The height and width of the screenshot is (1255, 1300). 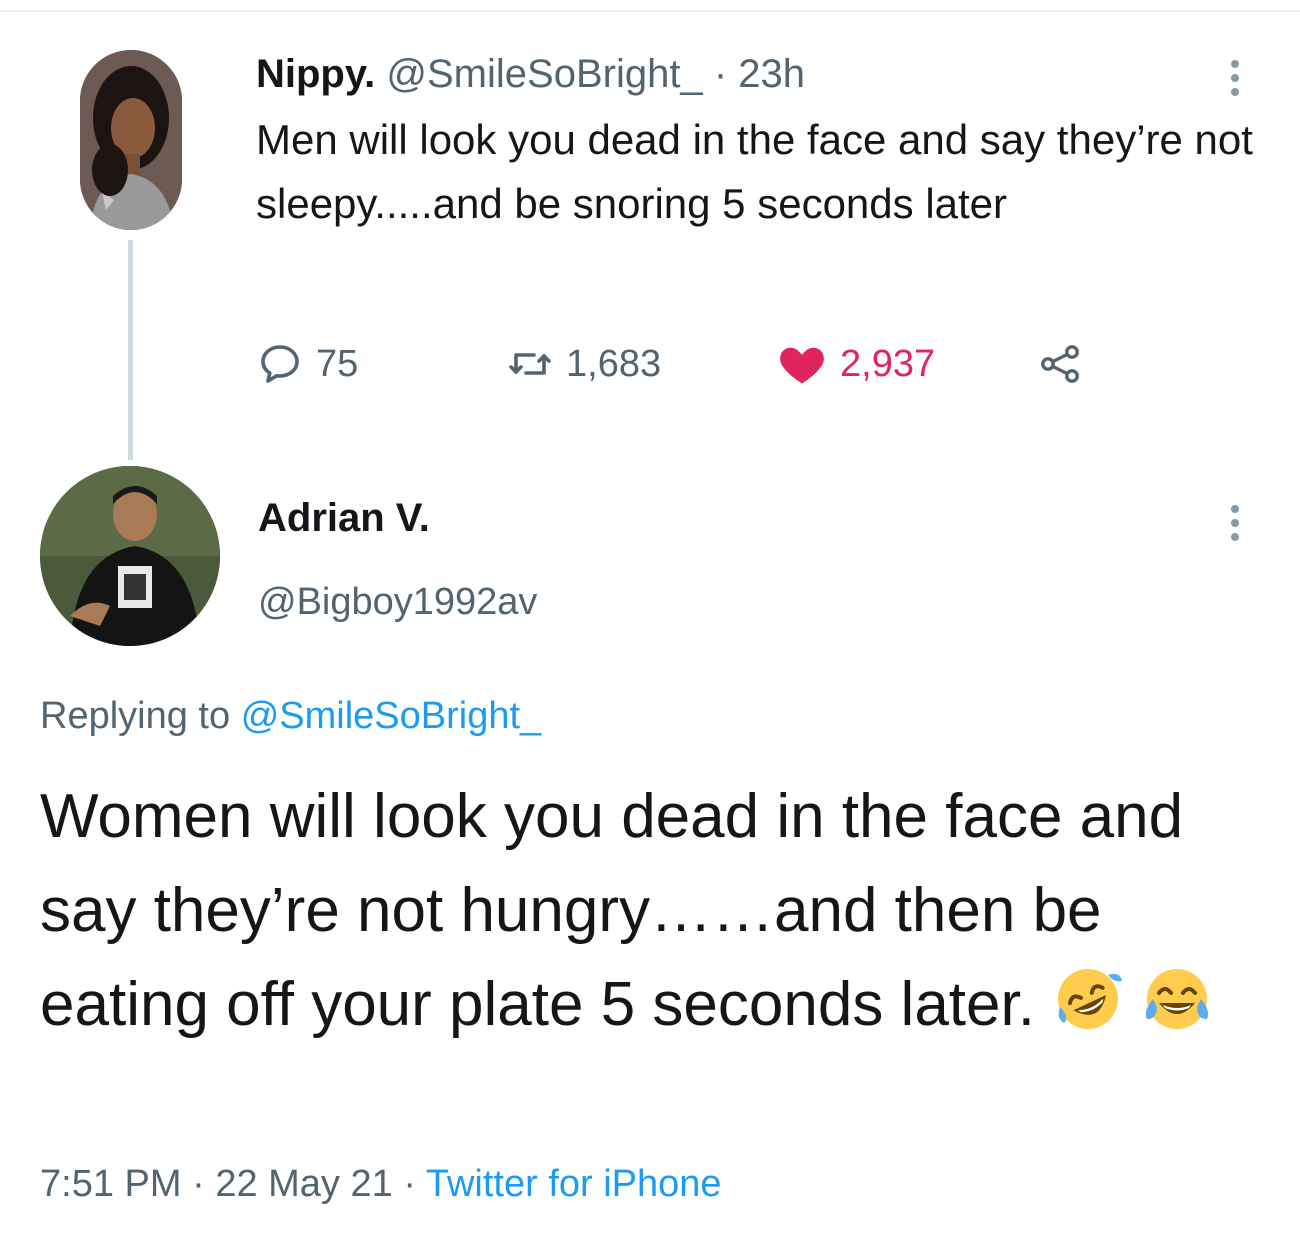 I want to click on share-button, so click(x=1060, y=364).